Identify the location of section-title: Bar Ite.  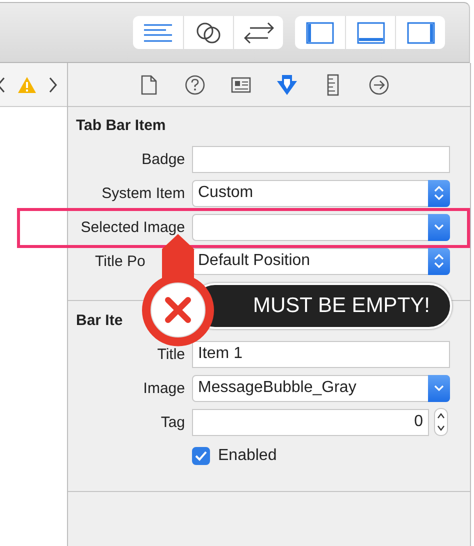
(99, 320).